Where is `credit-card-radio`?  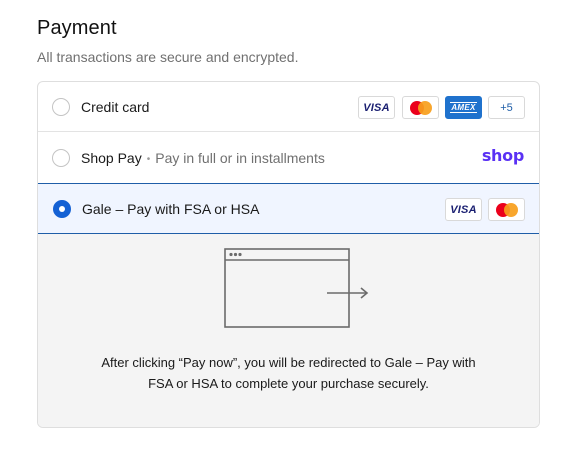 credit-card-radio is located at coordinates (61, 106).